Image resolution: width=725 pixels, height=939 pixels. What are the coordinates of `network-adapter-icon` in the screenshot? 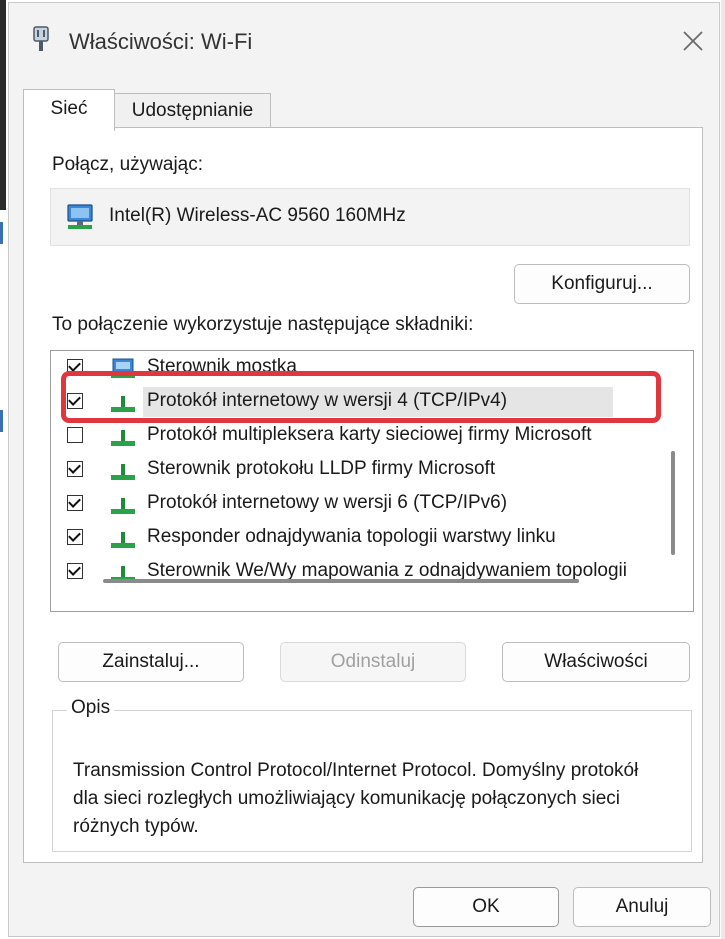 It's located at (80, 216).